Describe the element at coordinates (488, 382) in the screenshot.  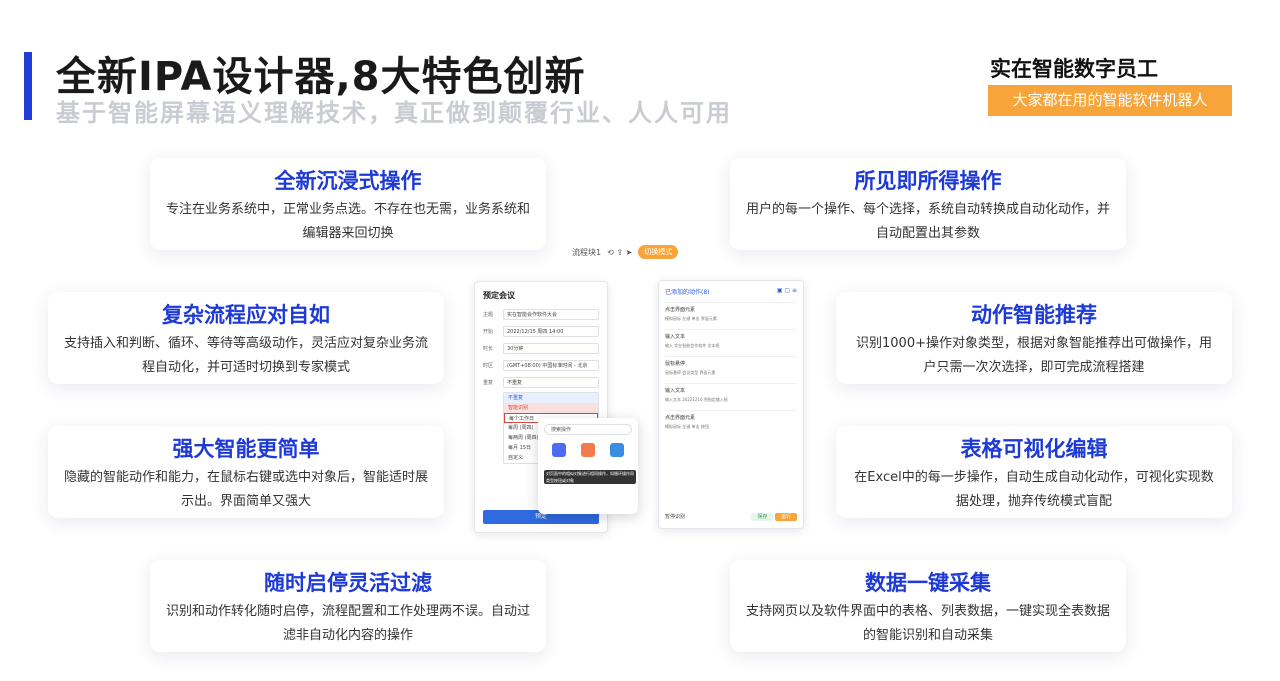
I see `mock-form-label: 重复` at that location.